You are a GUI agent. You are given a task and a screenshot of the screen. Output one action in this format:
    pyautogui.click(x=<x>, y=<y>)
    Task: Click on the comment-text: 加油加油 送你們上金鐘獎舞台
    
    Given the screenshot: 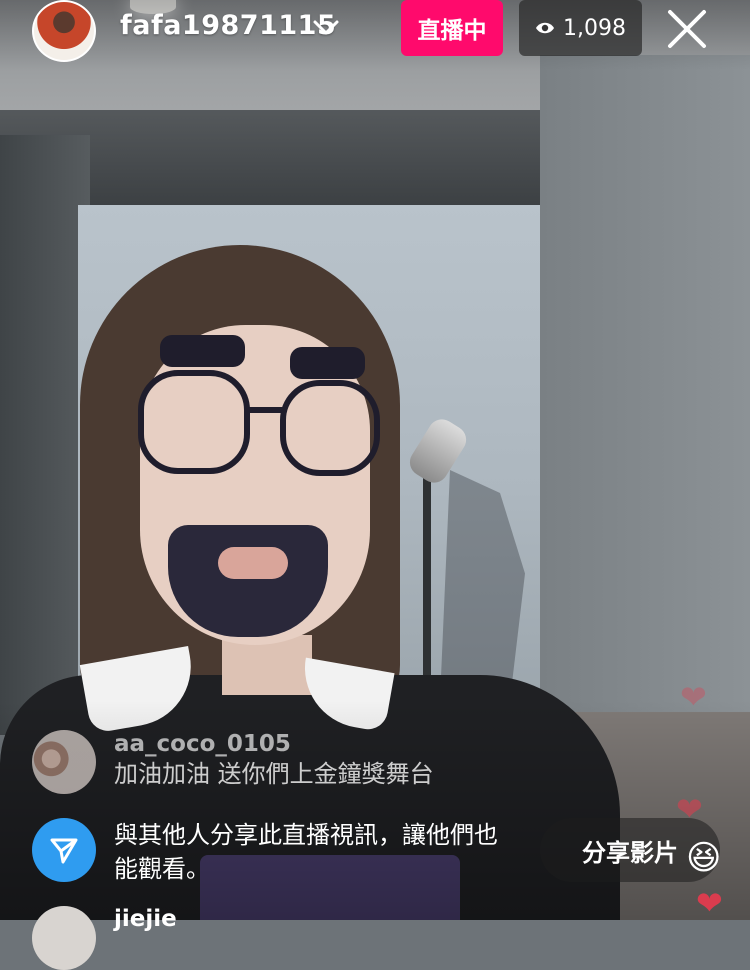 What is the action you would take?
    pyautogui.click(x=274, y=774)
    